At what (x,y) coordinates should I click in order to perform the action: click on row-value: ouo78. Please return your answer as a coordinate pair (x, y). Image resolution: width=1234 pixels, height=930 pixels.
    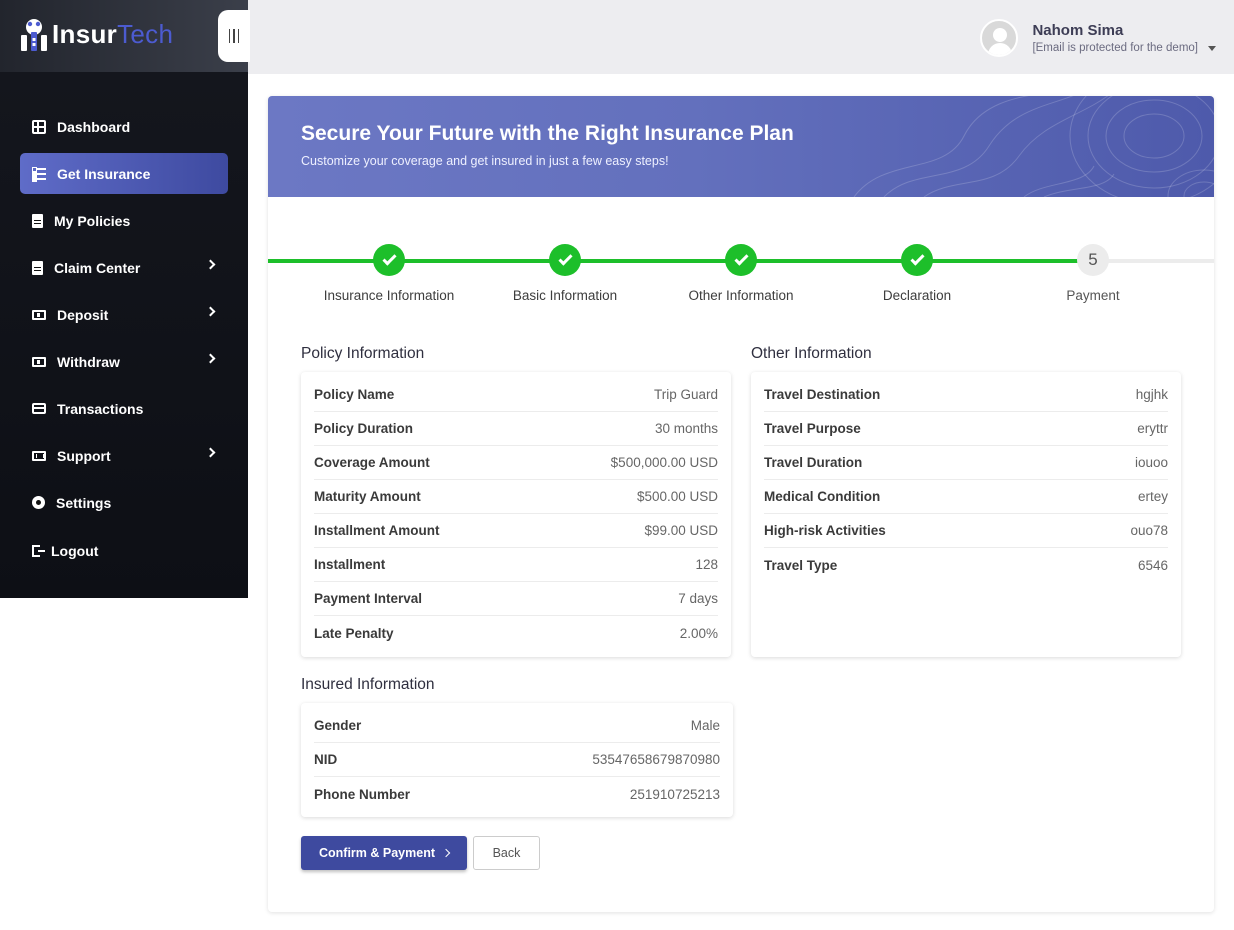
    Looking at the image, I should click on (1149, 530).